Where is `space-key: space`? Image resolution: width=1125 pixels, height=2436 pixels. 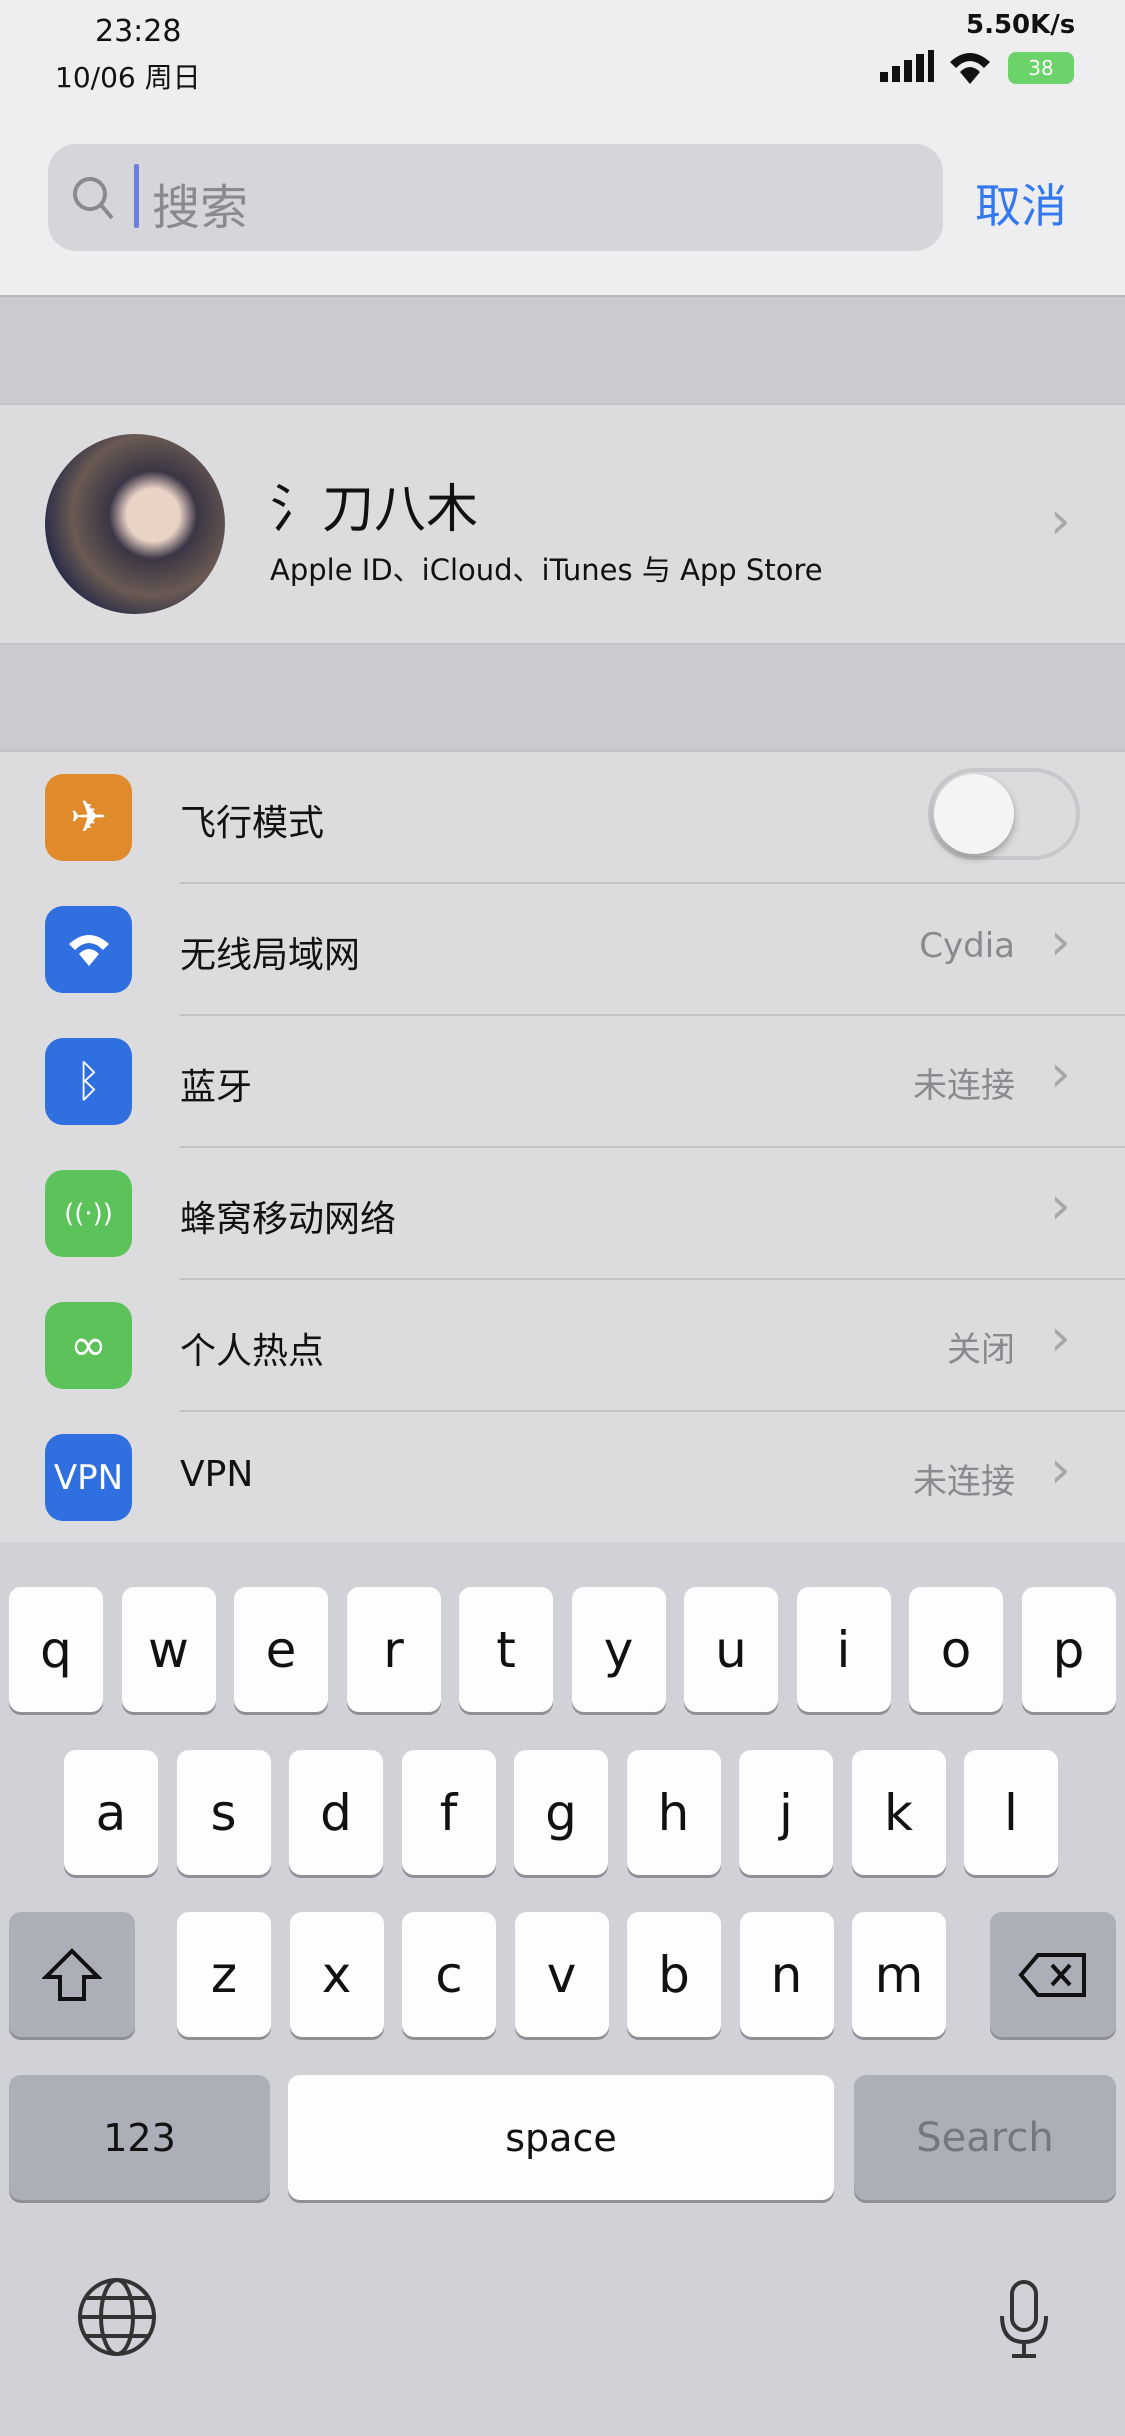
space-key: space is located at coordinates (561, 2137).